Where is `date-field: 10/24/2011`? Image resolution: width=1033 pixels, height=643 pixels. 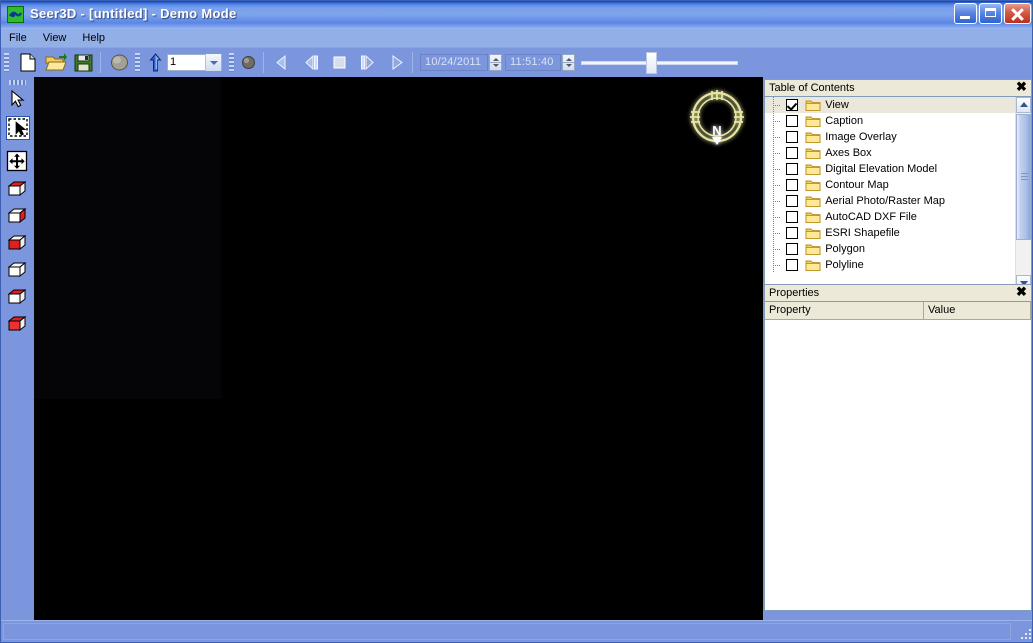 date-field: 10/24/2011 is located at coordinates (454, 62).